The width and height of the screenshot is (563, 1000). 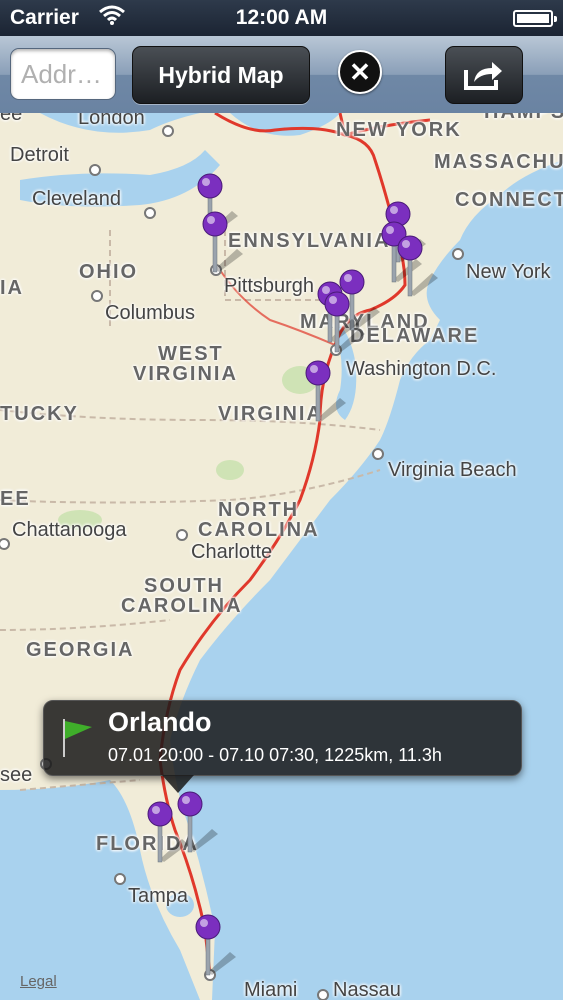 I want to click on clear-icon: ✕, so click(x=360, y=72).